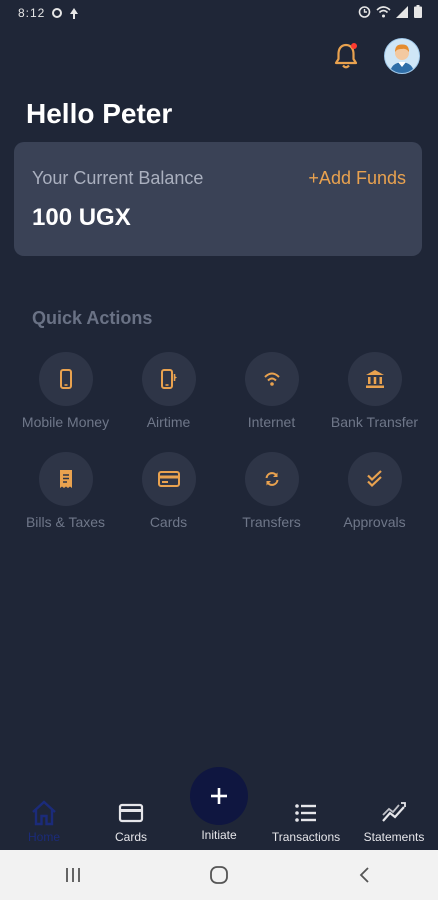  I want to click on recent-apps-button, so click(73, 875).